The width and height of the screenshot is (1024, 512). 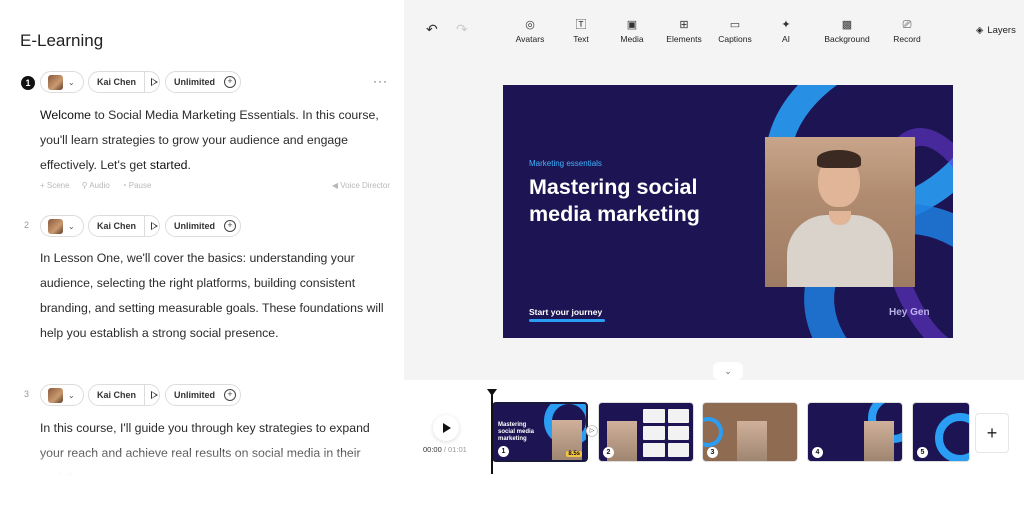 I want to click on brand-logo: Hey Gen, so click(x=909, y=312).